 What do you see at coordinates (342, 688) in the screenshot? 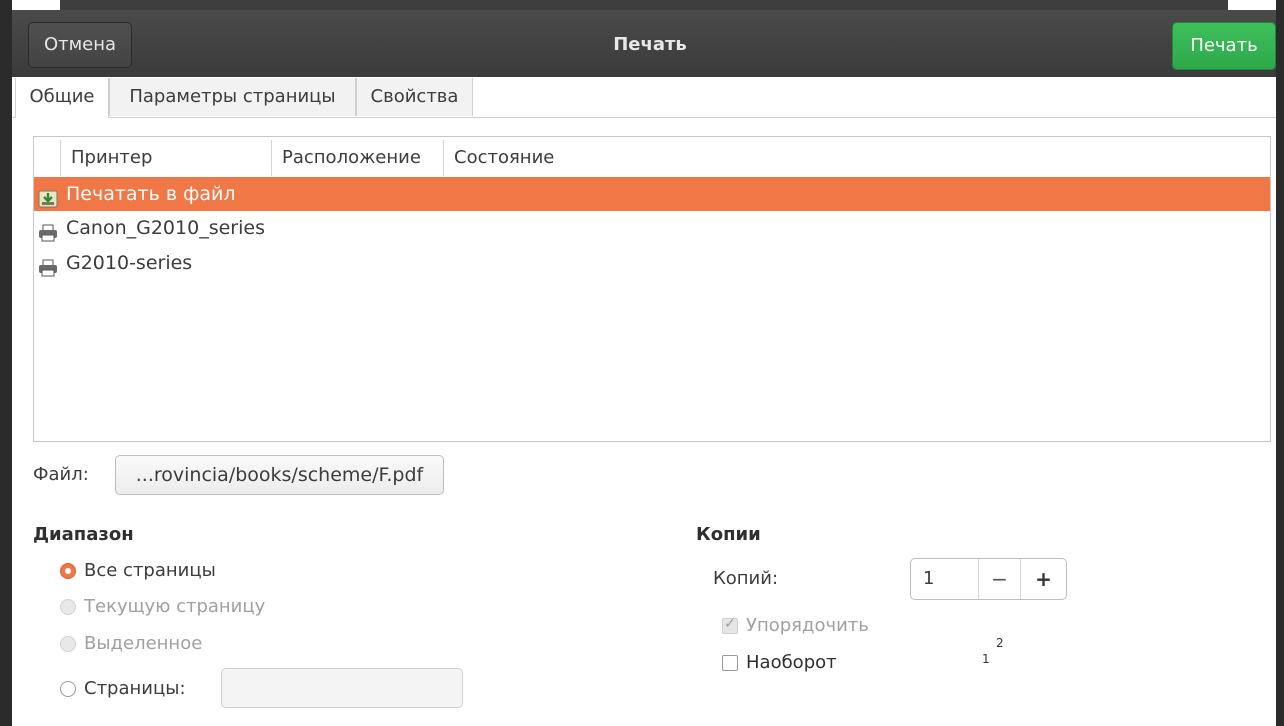
I see `pages-input` at bounding box center [342, 688].